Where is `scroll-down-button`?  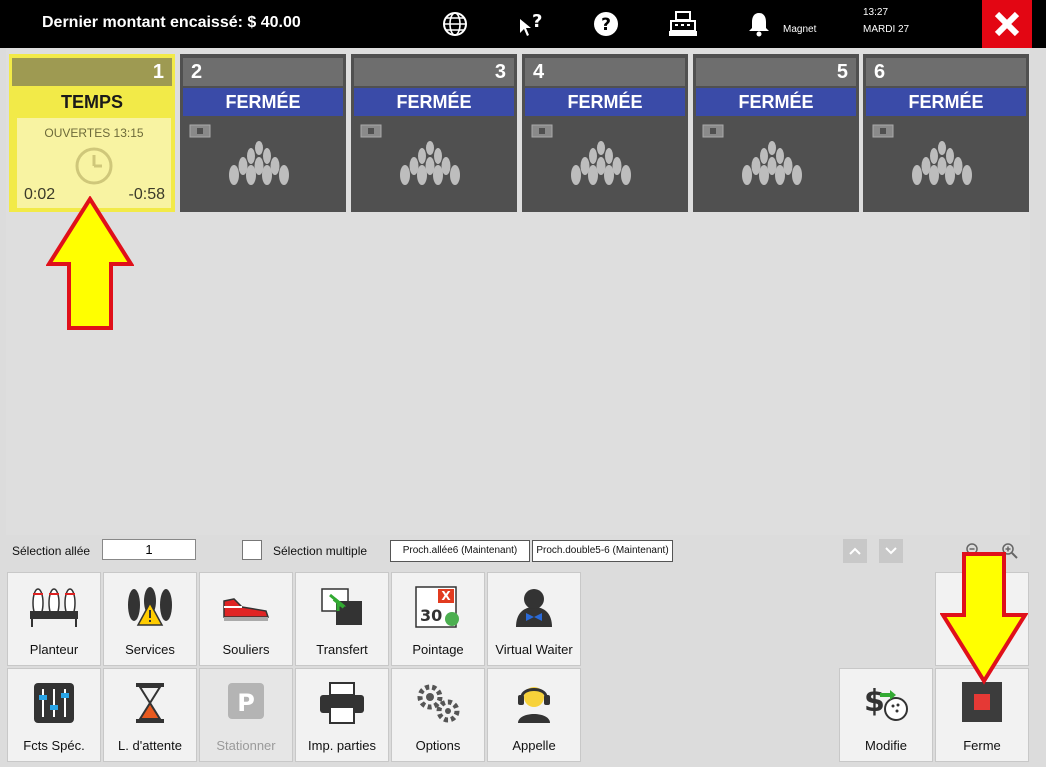 scroll-down-button is located at coordinates (891, 551).